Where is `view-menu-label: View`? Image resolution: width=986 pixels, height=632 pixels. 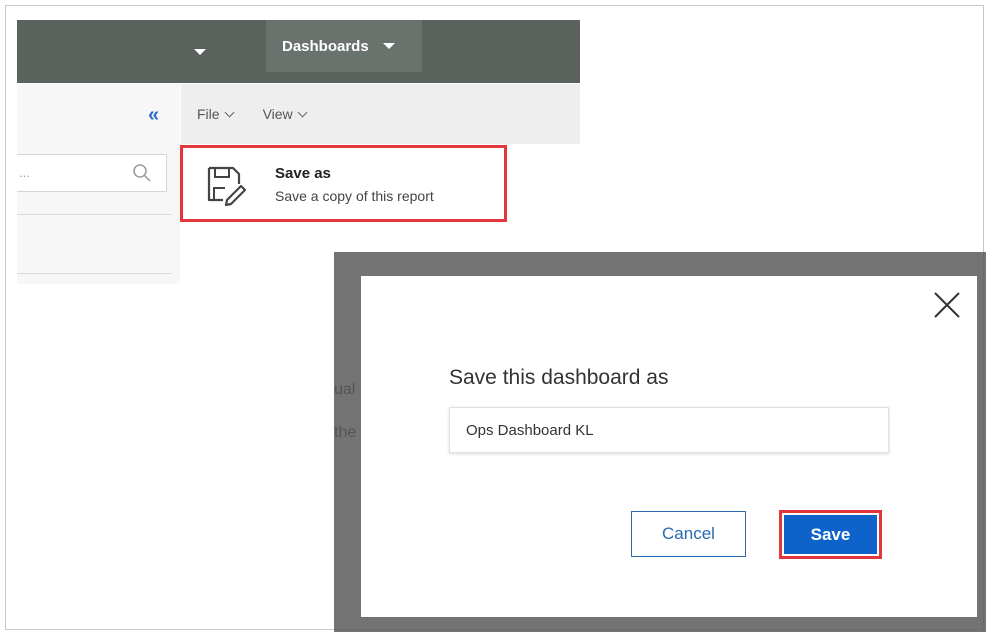
view-menu-label: View is located at coordinates (277, 114).